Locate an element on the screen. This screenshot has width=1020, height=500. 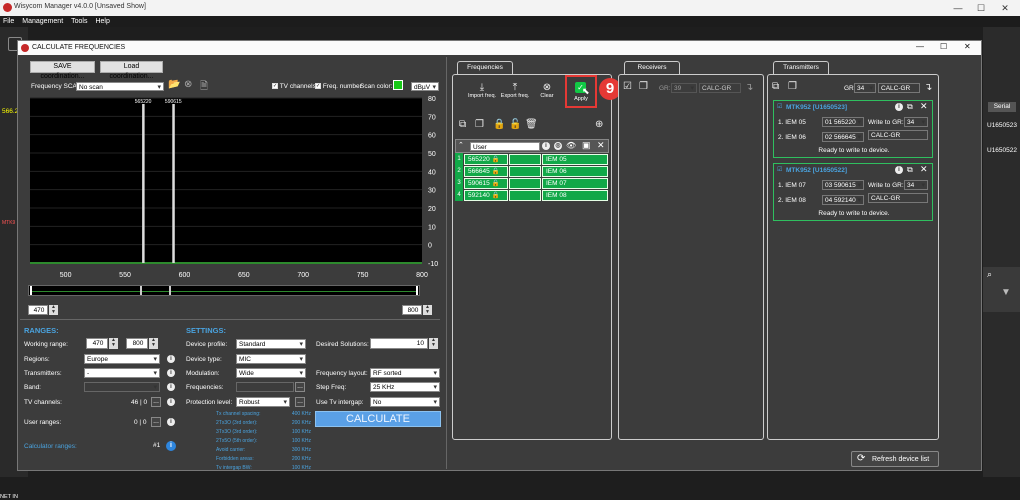
transmitters-info-icon: i is located at coordinates (171, 373).